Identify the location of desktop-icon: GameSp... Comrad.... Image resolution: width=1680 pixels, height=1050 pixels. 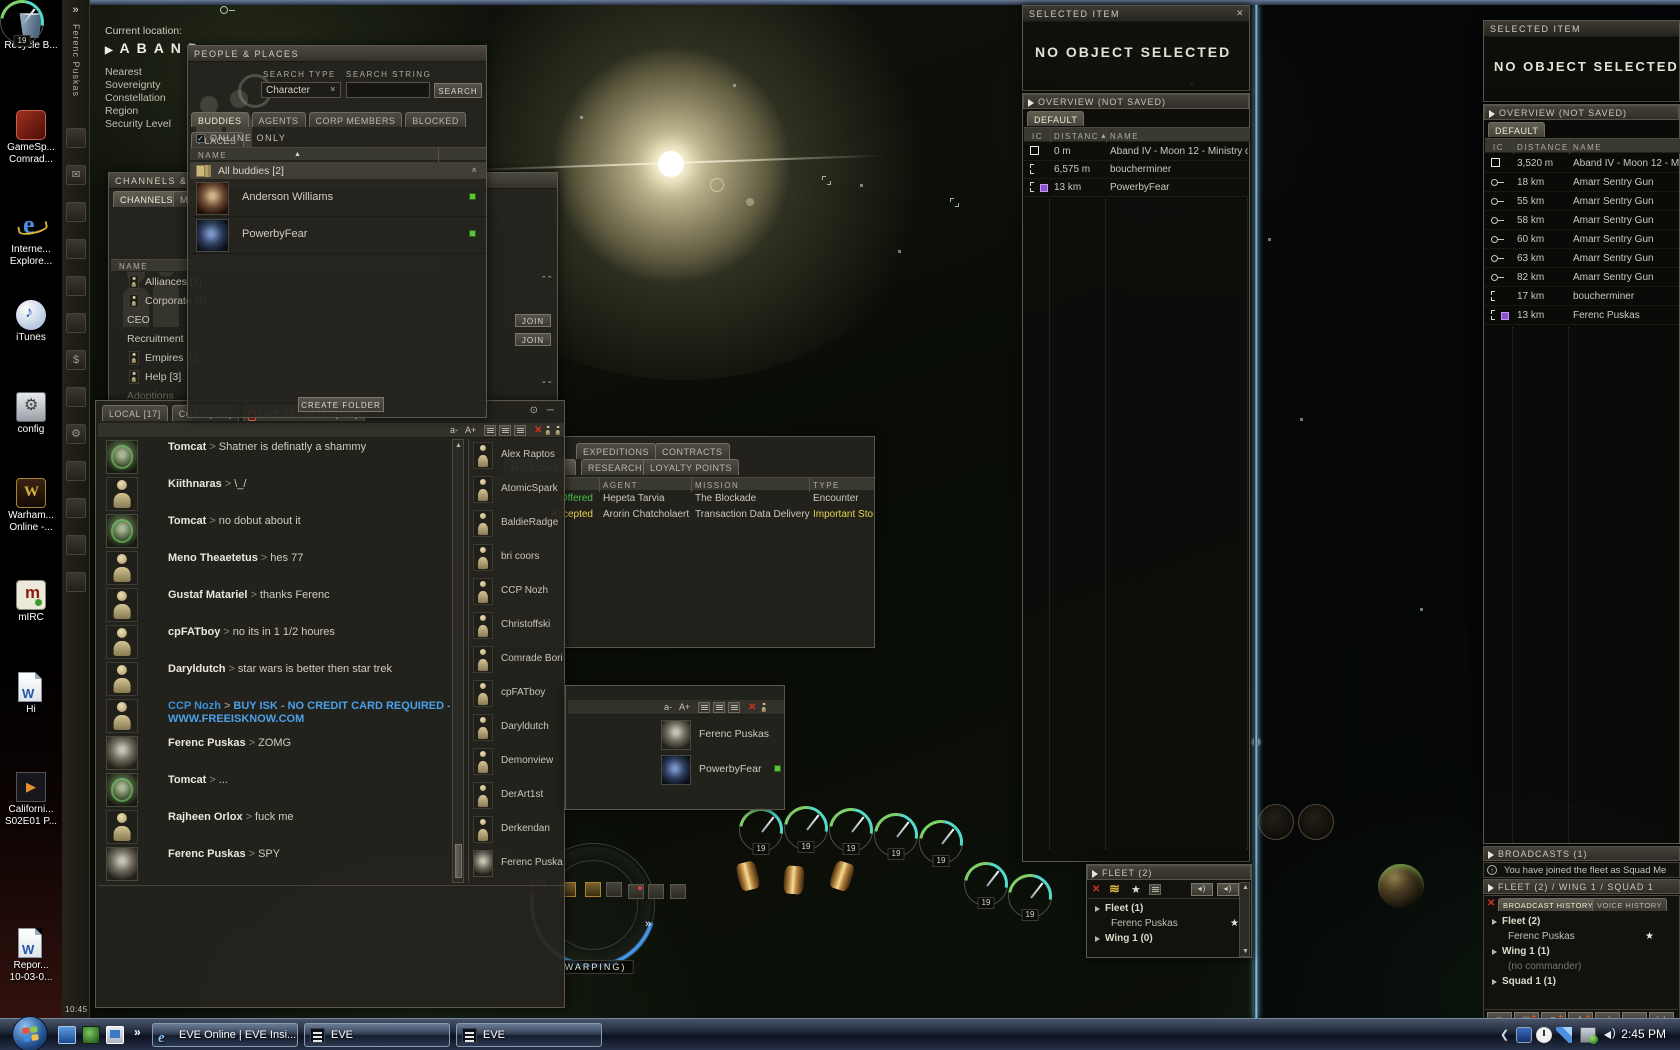
(31, 138).